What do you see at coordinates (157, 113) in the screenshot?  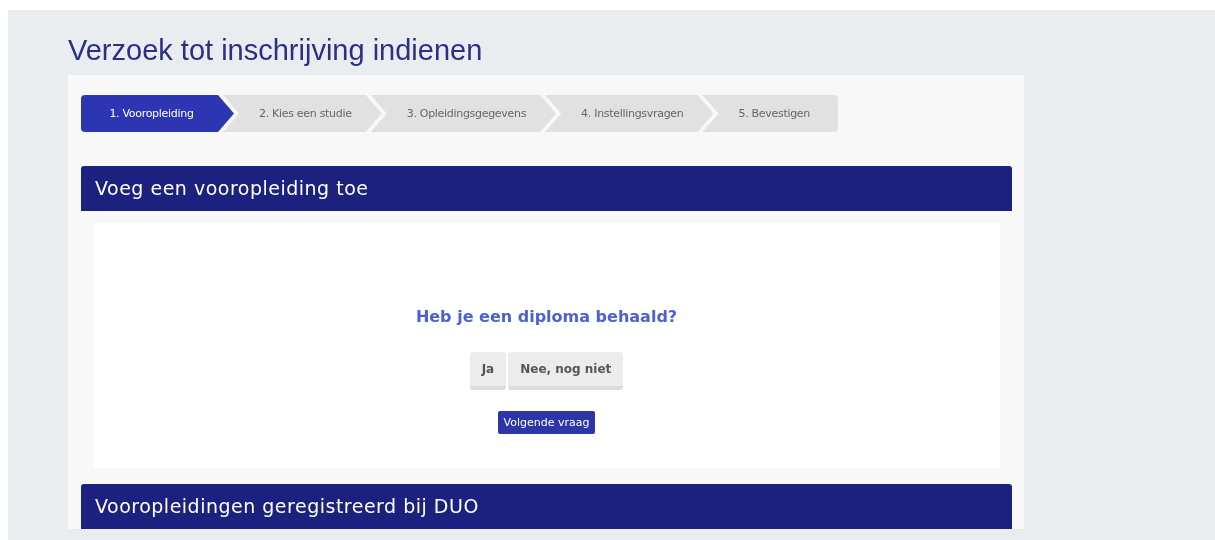 I see `step-tab: 1. Vooropleiding` at bounding box center [157, 113].